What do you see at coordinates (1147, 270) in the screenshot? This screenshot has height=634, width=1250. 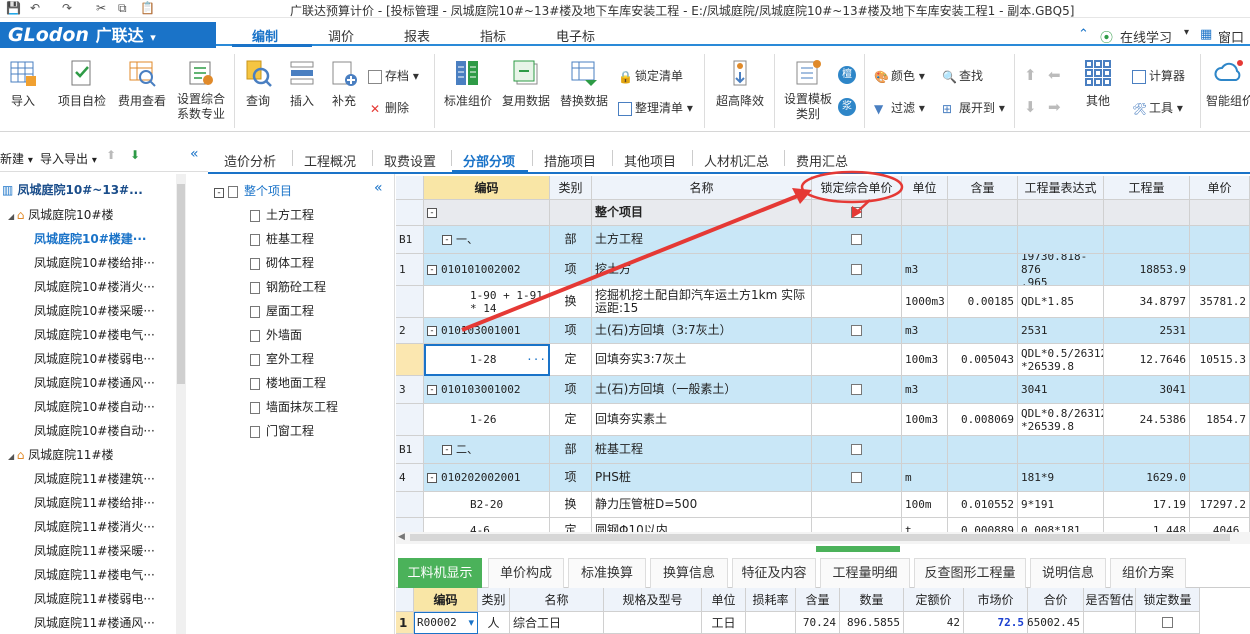 I see `cell-qty: 18853.9` at bounding box center [1147, 270].